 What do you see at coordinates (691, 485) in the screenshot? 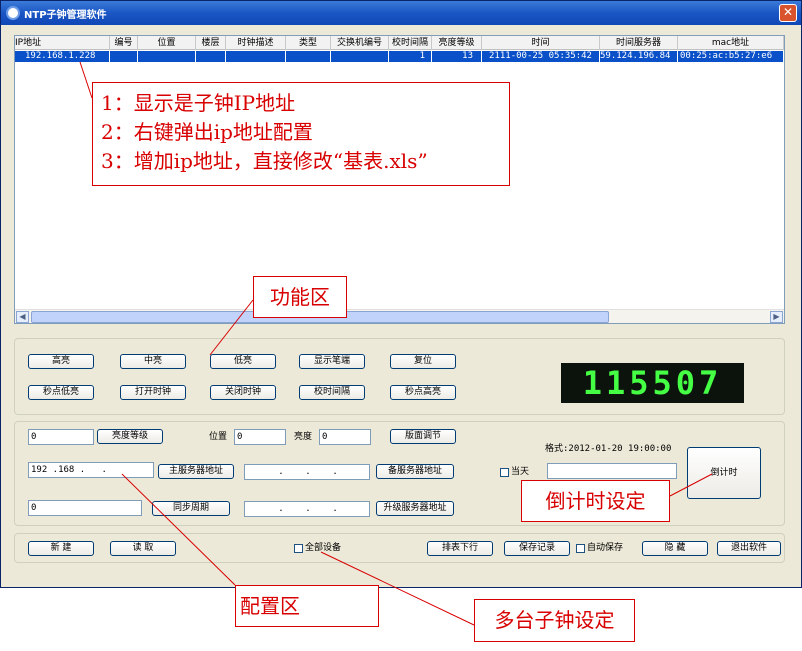
I see `annotation-line-countdown` at bounding box center [691, 485].